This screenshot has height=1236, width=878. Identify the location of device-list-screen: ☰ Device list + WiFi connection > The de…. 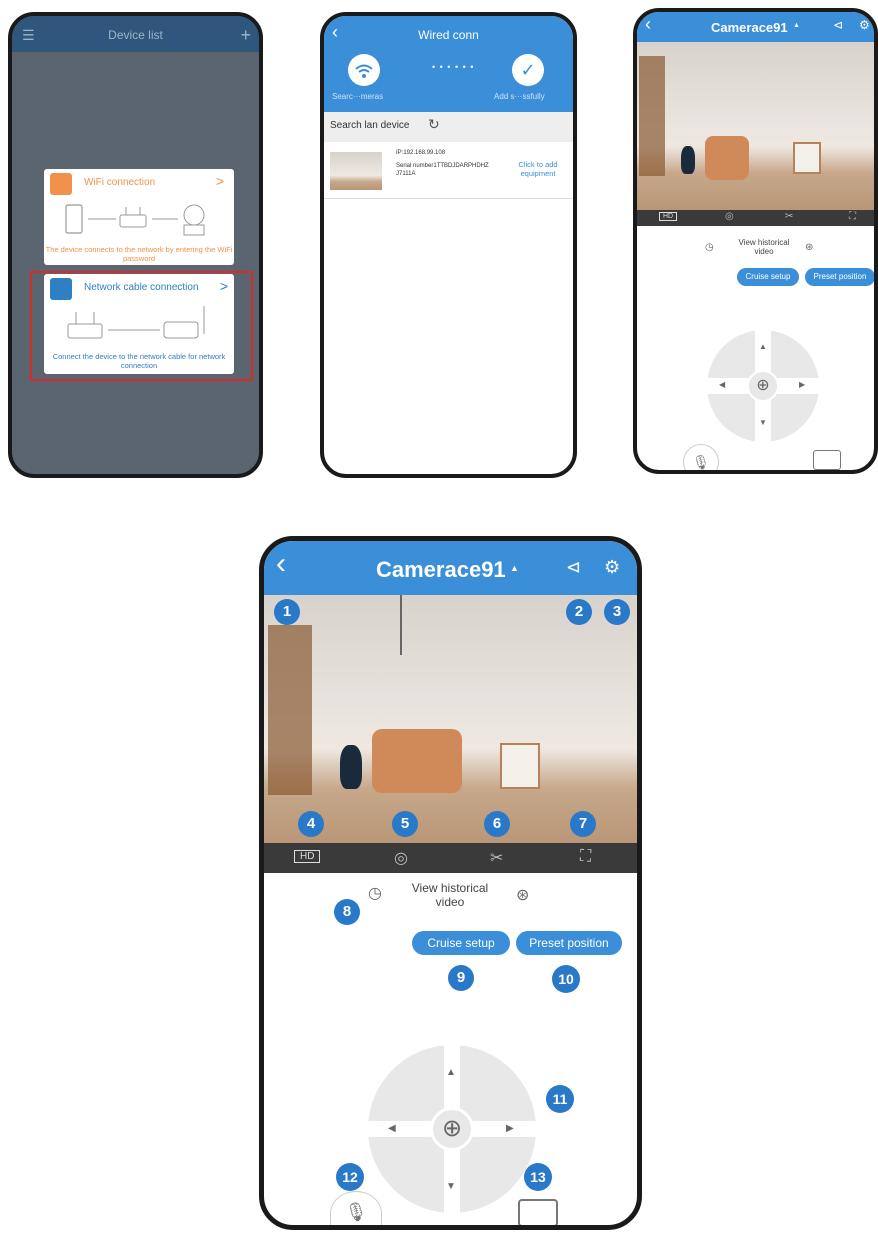
(135, 245).